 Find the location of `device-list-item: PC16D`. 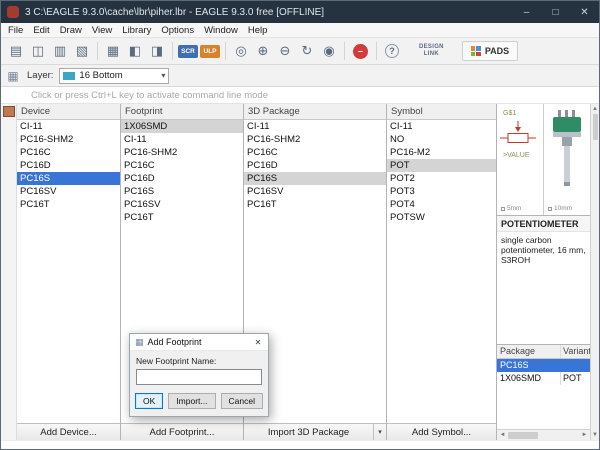

device-list-item: PC16D is located at coordinates (68, 165).